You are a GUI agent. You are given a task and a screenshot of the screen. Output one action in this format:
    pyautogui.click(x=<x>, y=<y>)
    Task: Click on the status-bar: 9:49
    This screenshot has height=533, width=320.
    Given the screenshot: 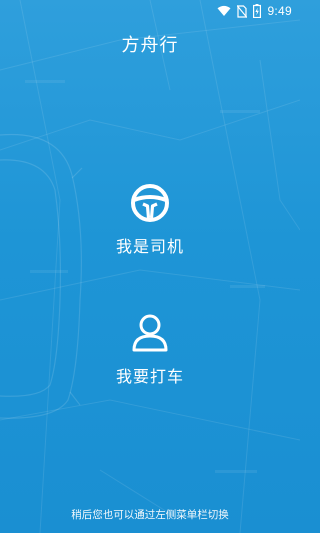 What is the action you would take?
    pyautogui.click(x=150, y=11)
    